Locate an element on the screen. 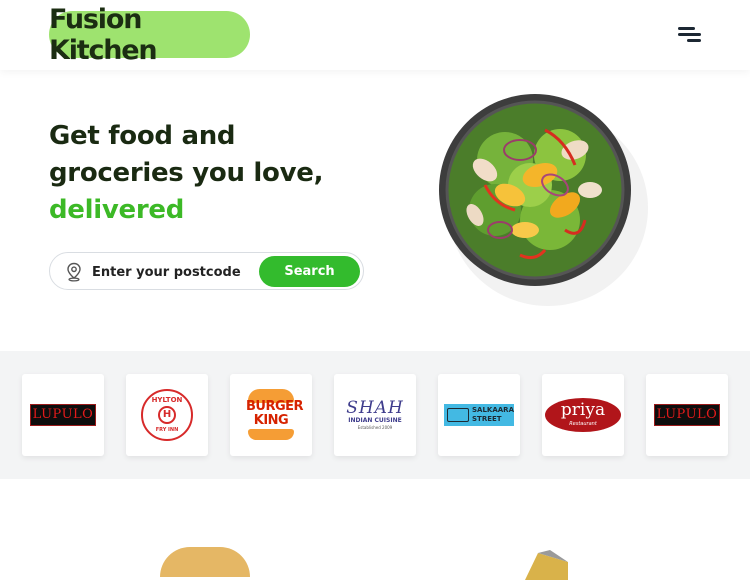  restaurant-card-burger-king: BURGER KING is located at coordinates (271, 415).